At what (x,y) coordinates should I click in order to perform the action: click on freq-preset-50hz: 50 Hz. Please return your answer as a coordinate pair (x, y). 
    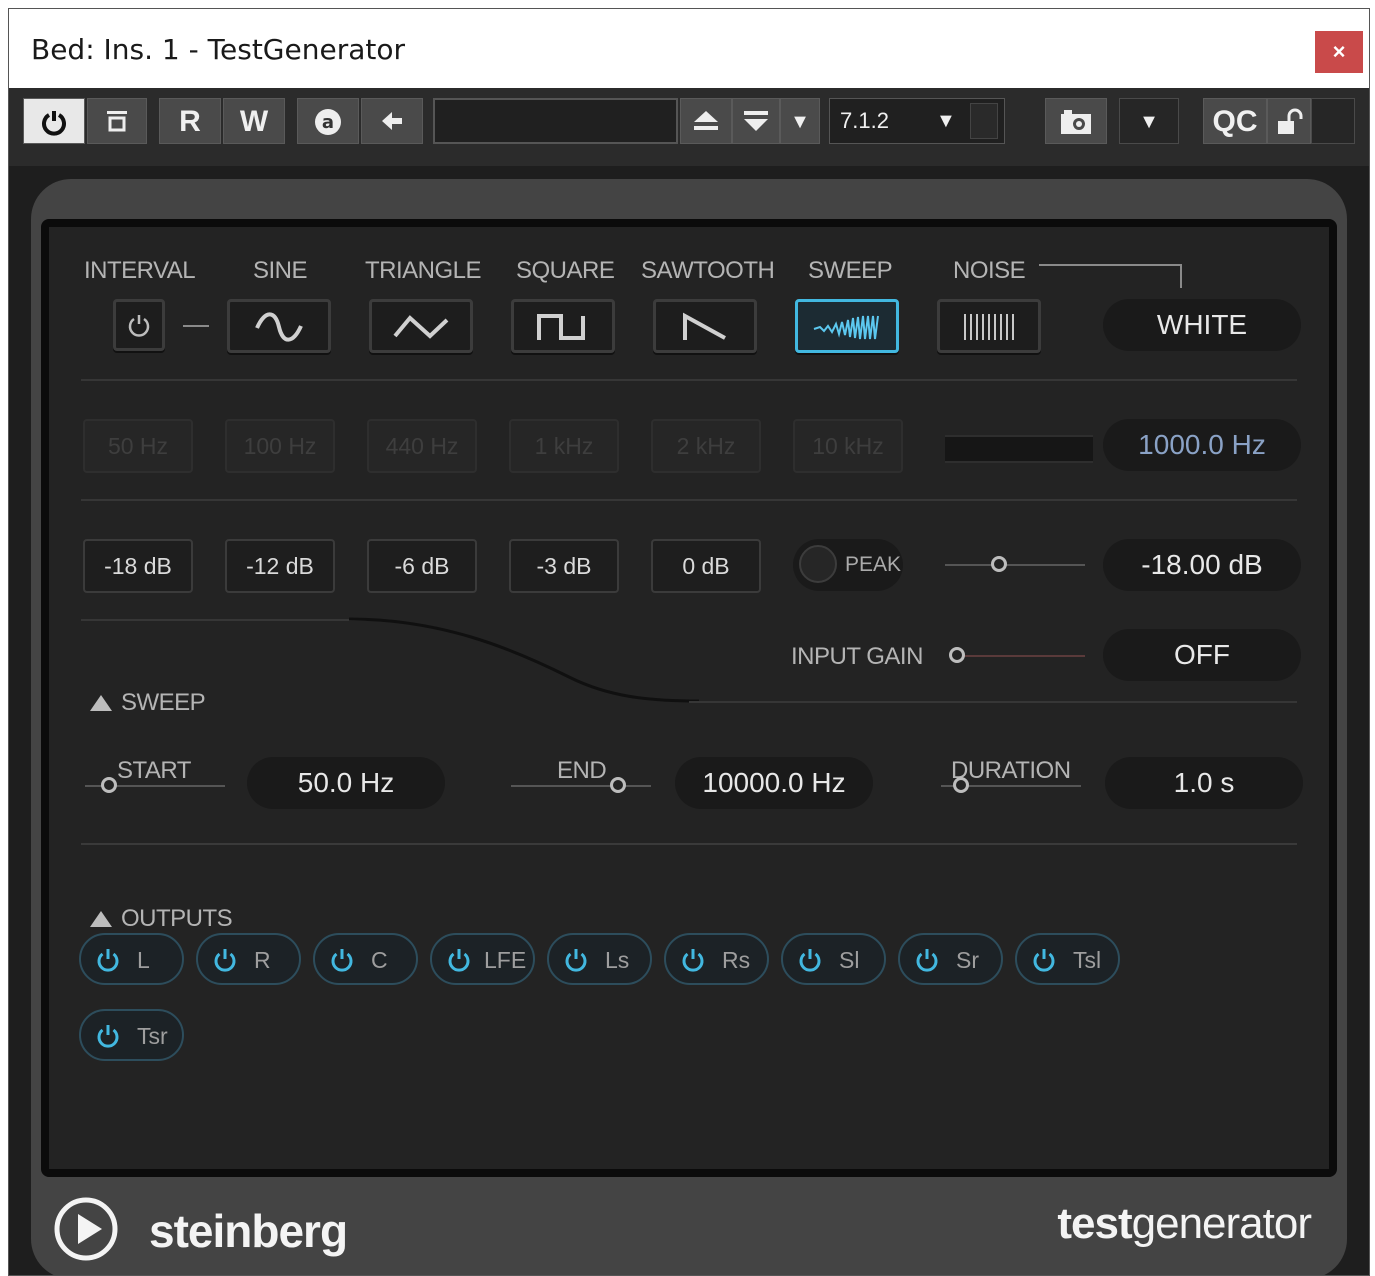
    Looking at the image, I should click on (138, 446).